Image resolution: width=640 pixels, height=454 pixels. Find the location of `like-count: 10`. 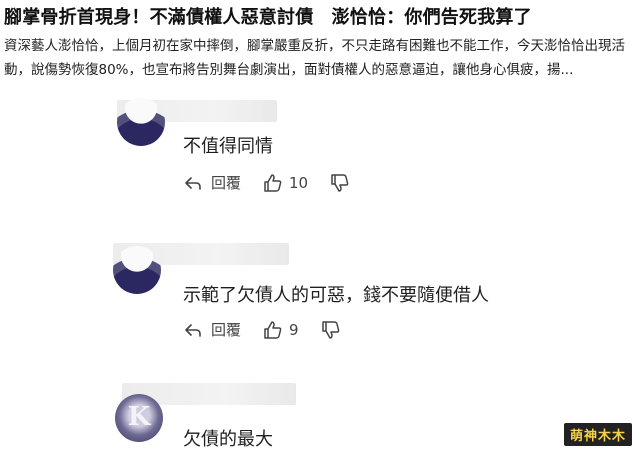

like-count: 10 is located at coordinates (299, 182).